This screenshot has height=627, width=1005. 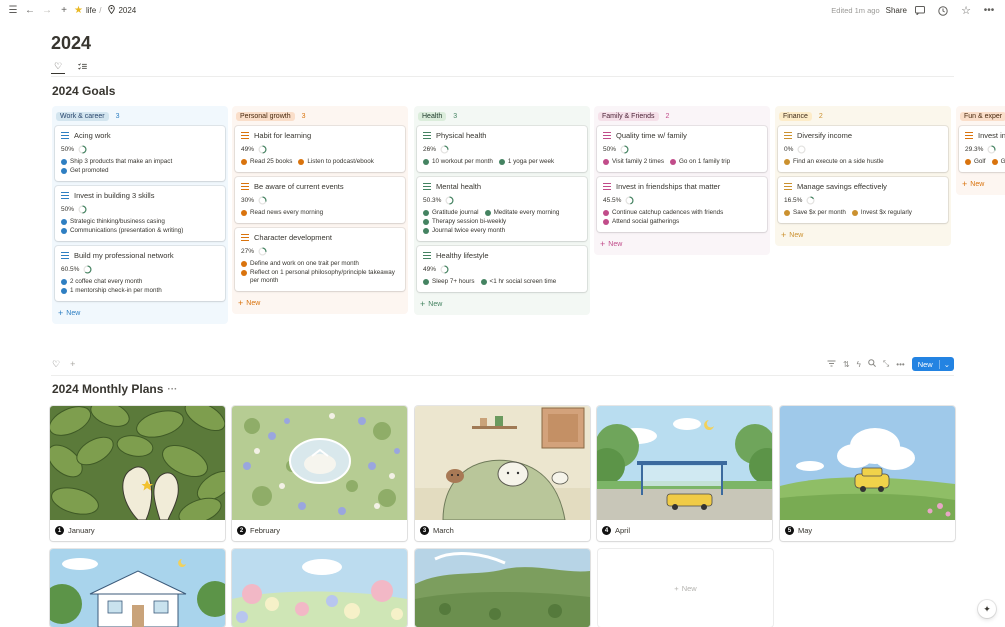 I want to click on key-result-item: Golf, so click(x=975, y=162).